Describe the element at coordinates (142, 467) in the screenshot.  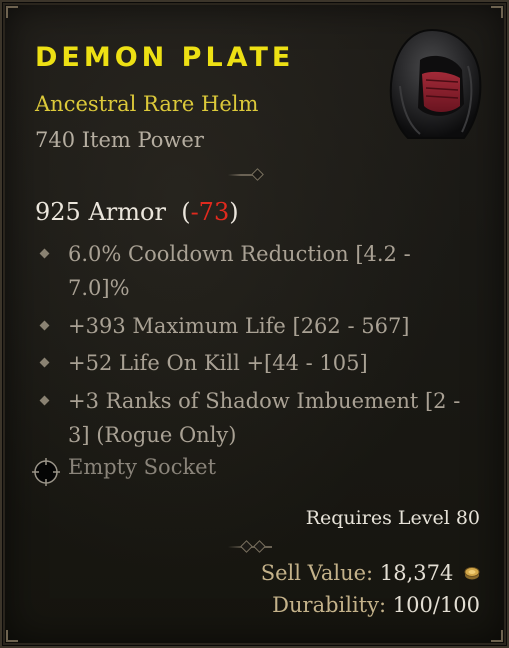
I see `empty-socket-label: Empty Socket` at that location.